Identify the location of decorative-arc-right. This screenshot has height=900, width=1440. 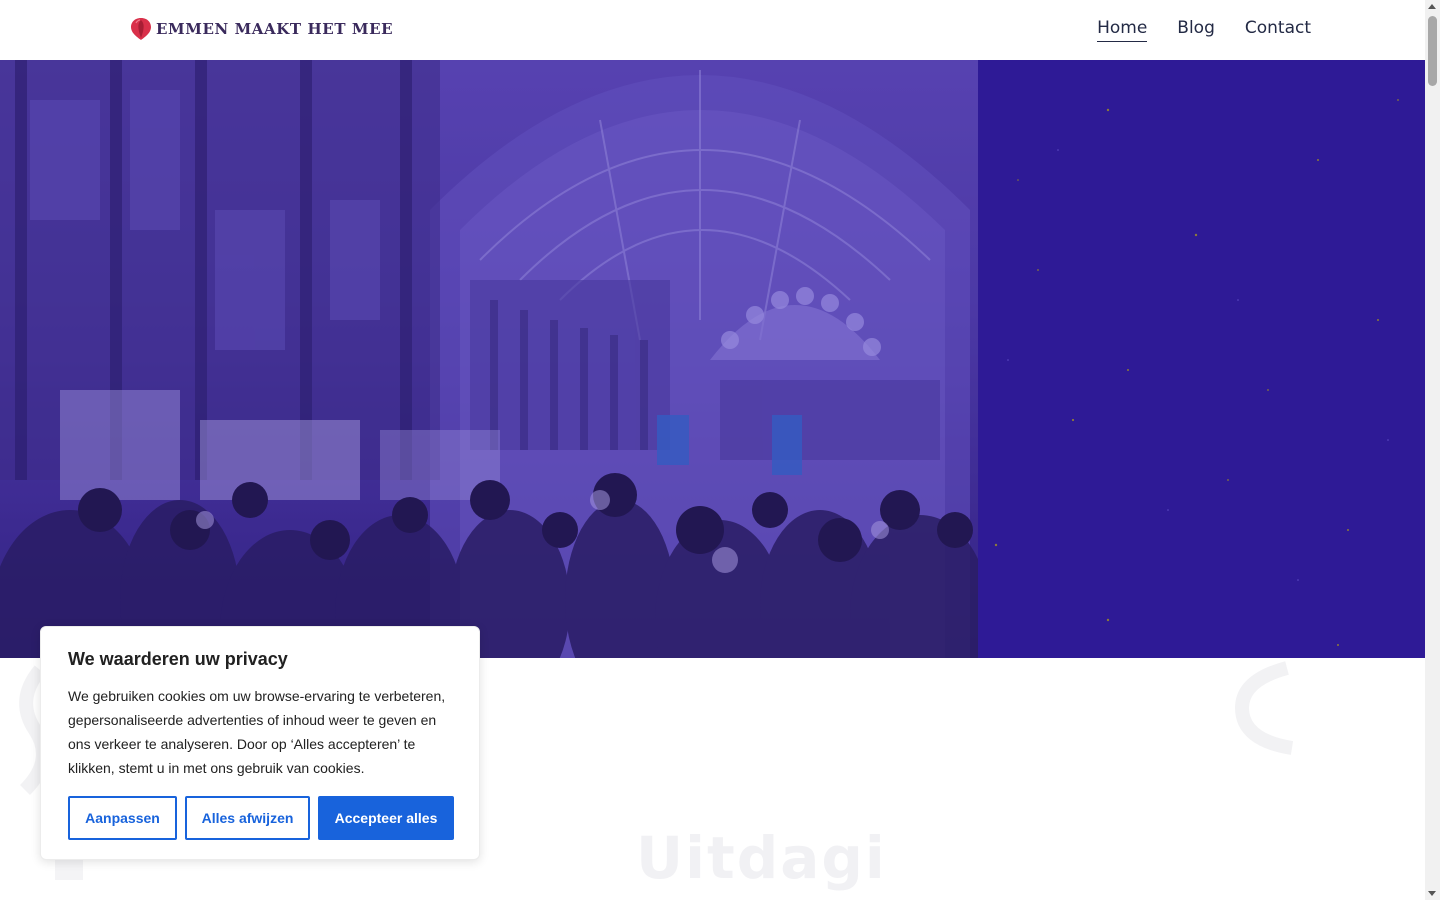
(1264, 708).